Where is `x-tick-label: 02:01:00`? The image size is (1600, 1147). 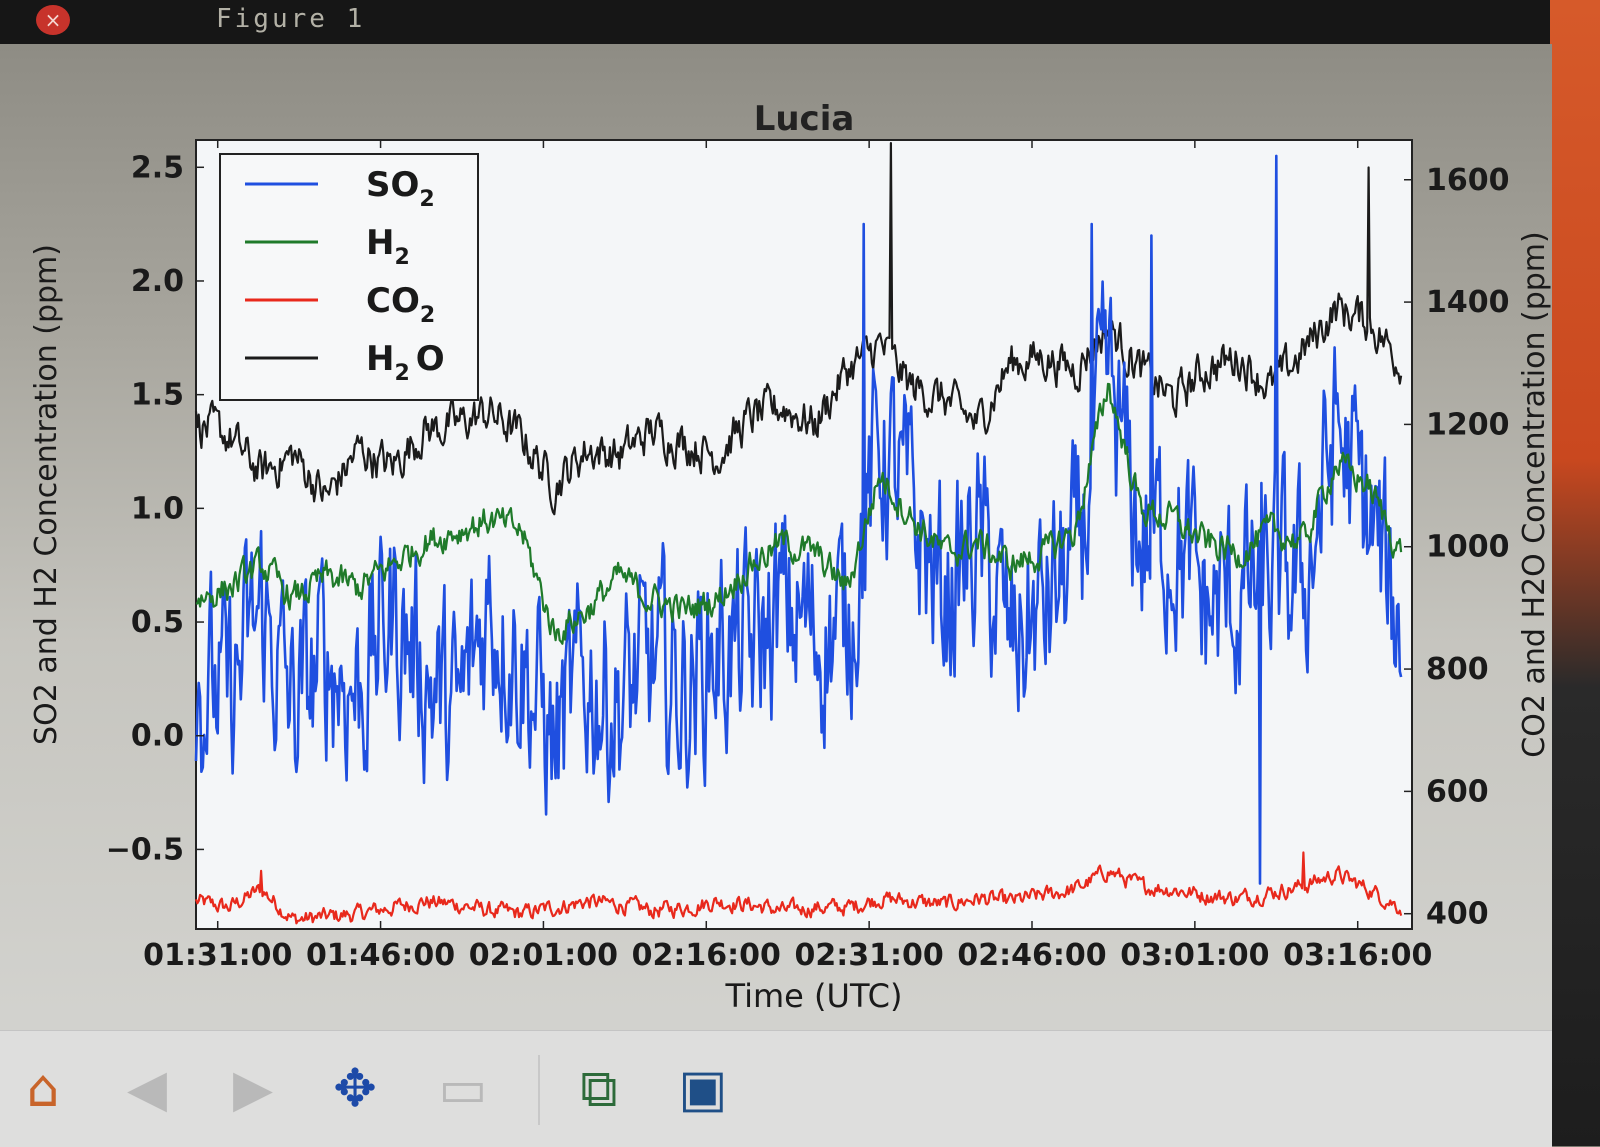 x-tick-label: 02:01:00 is located at coordinates (543, 955).